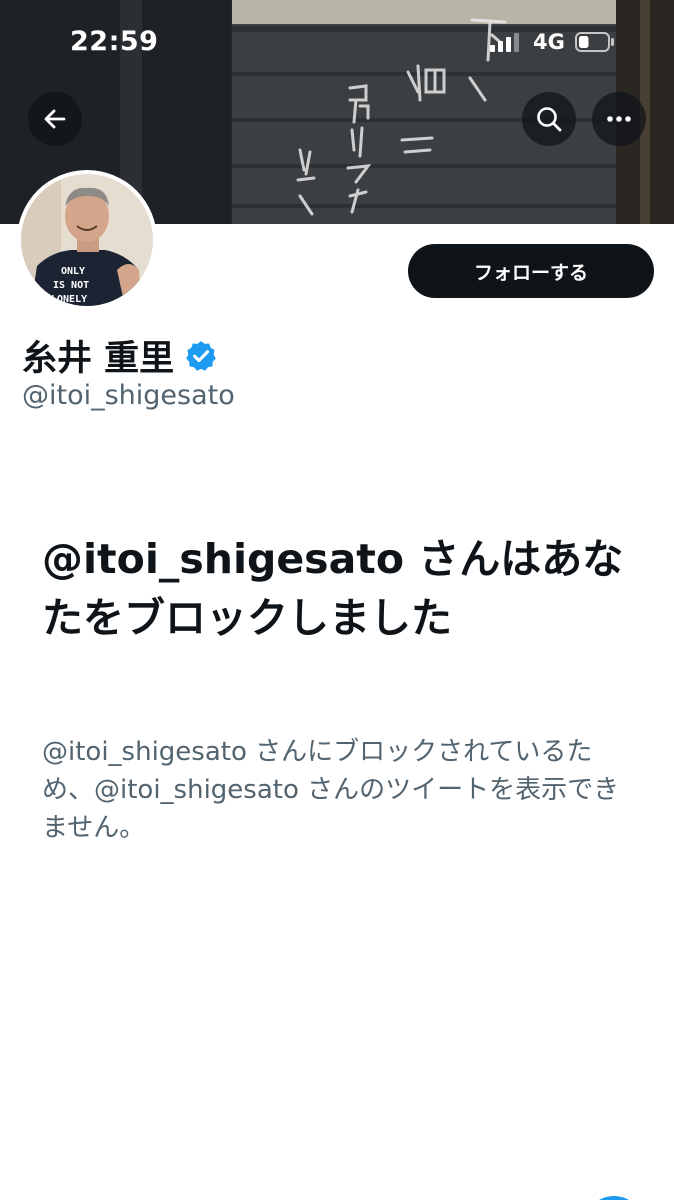 The width and height of the screenshot is (674, 1200). I want to click on blocked-title: @itoi_shigesato さんはあなたをブロックしました, so click(333, 588).